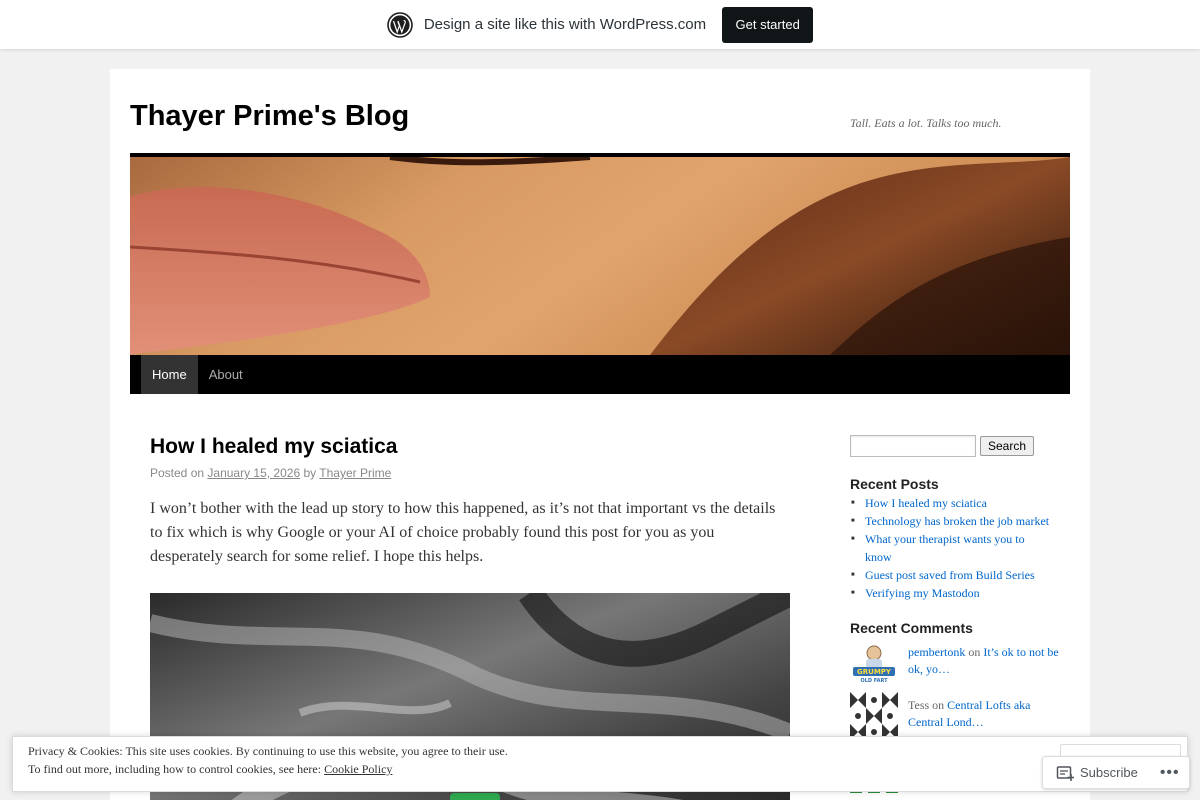 The width and height of the screenshot is (1200, 800). I want to click on wordpress-logo-icon, so click(400, 24).